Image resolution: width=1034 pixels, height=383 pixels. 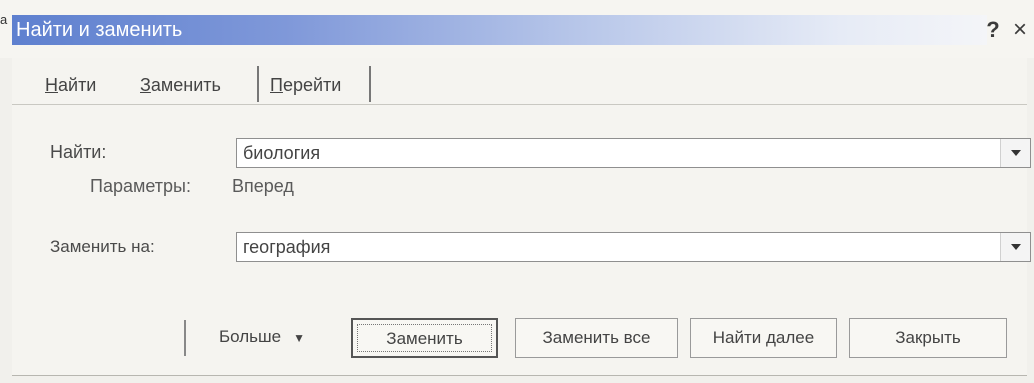 I want to click on replace-label: Заменить на:, so click(x=102, y=246).